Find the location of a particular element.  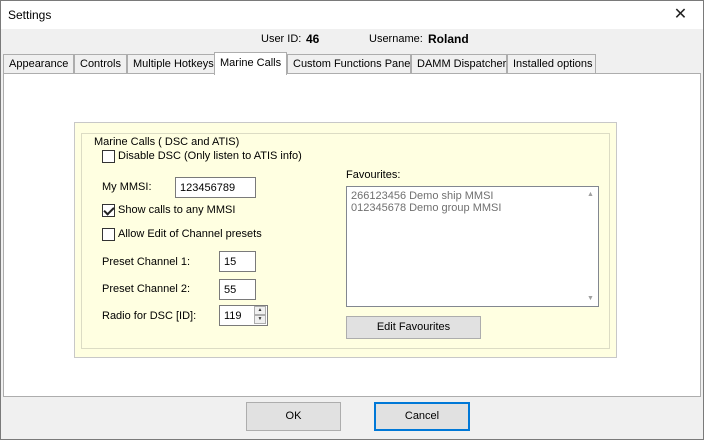

scroll-down-icon: ▼ is located at coordinates (590, 298).